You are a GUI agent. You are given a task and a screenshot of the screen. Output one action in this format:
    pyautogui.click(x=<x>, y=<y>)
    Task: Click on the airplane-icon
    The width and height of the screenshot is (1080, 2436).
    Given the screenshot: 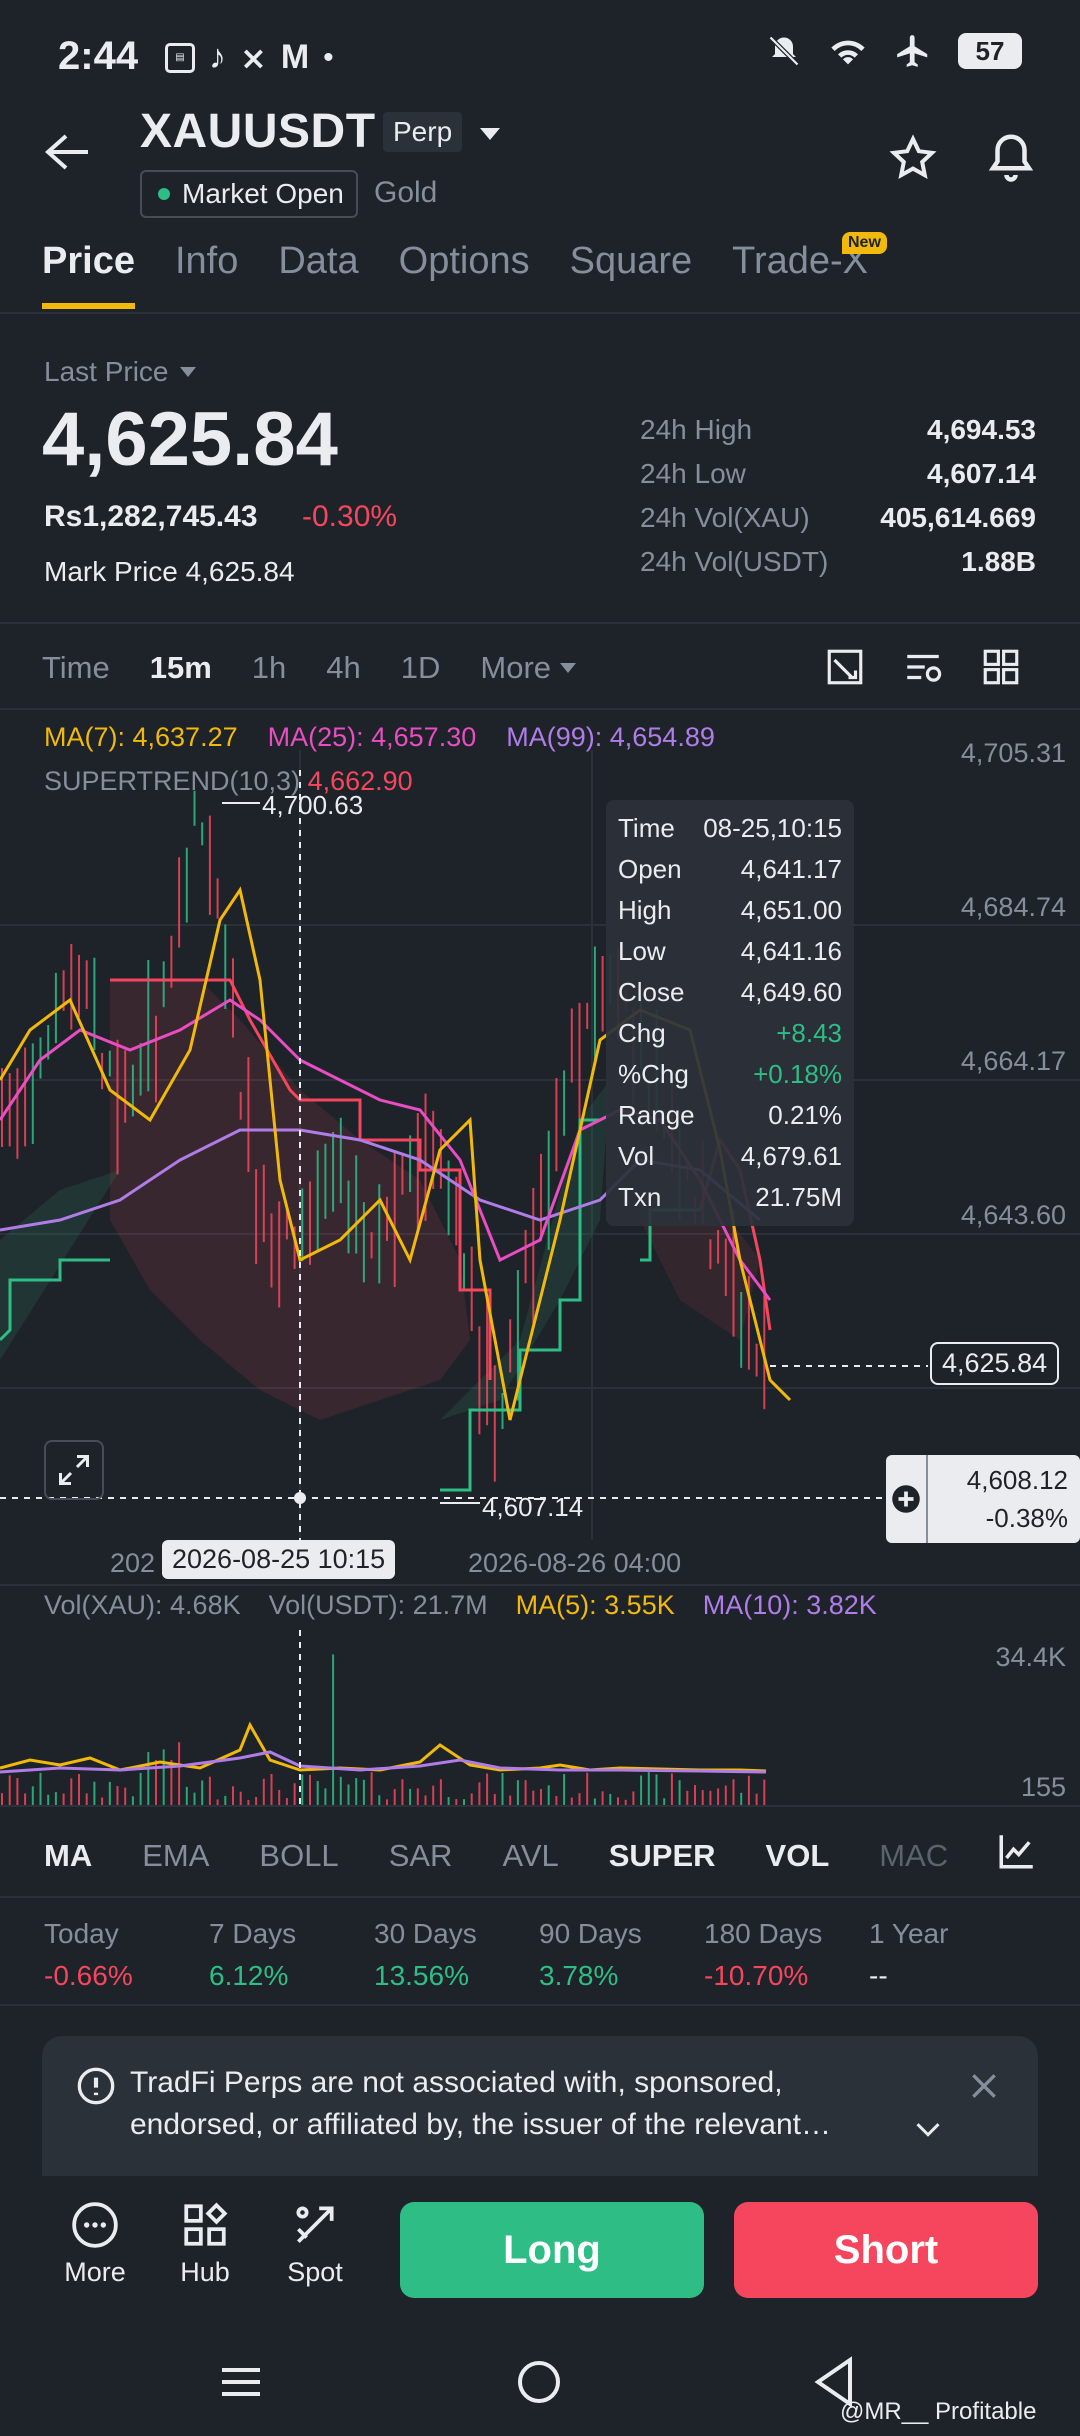 What is the action you would take?
    pyautogui.click(x=912, y=51)
    